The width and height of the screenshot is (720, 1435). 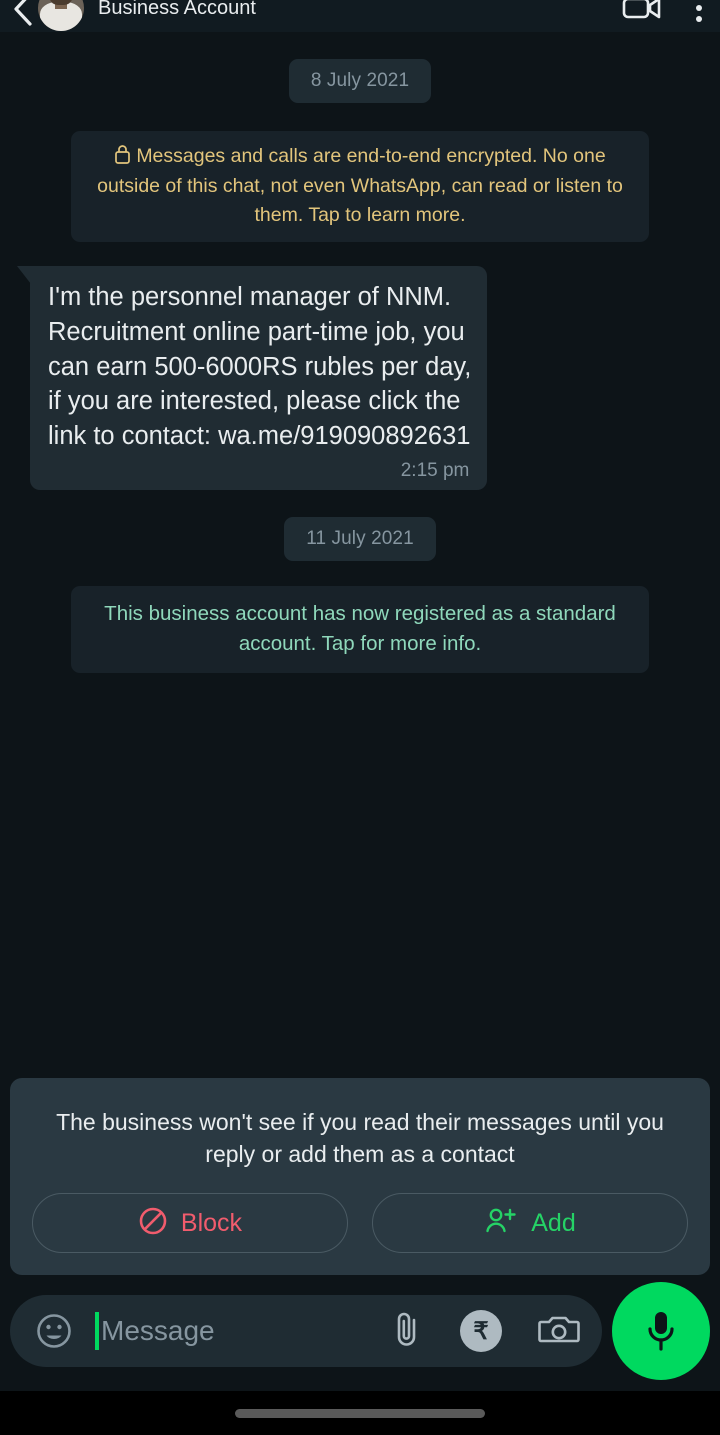 I want to click on video-call-icon, so click(x=642, y=11).